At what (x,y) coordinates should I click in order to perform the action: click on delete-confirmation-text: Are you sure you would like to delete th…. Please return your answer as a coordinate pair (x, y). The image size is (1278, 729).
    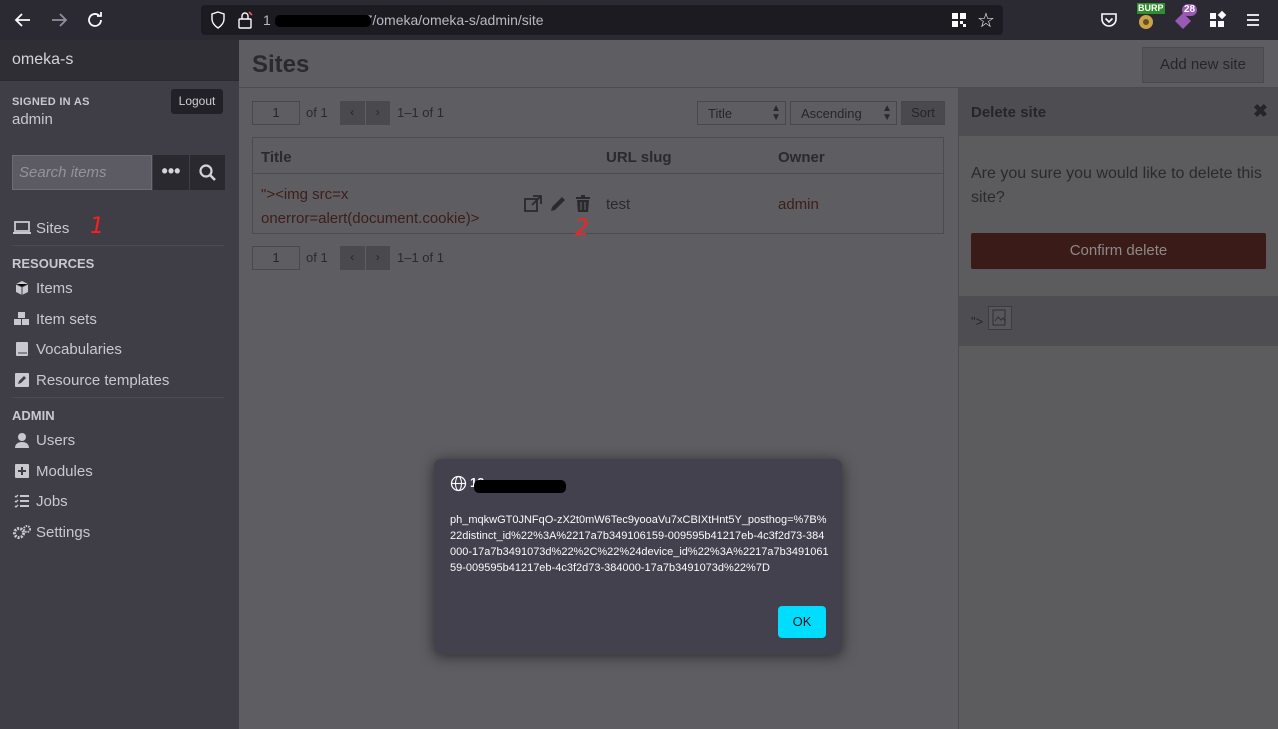
    Looking at the image, I should click on (1116, 185).